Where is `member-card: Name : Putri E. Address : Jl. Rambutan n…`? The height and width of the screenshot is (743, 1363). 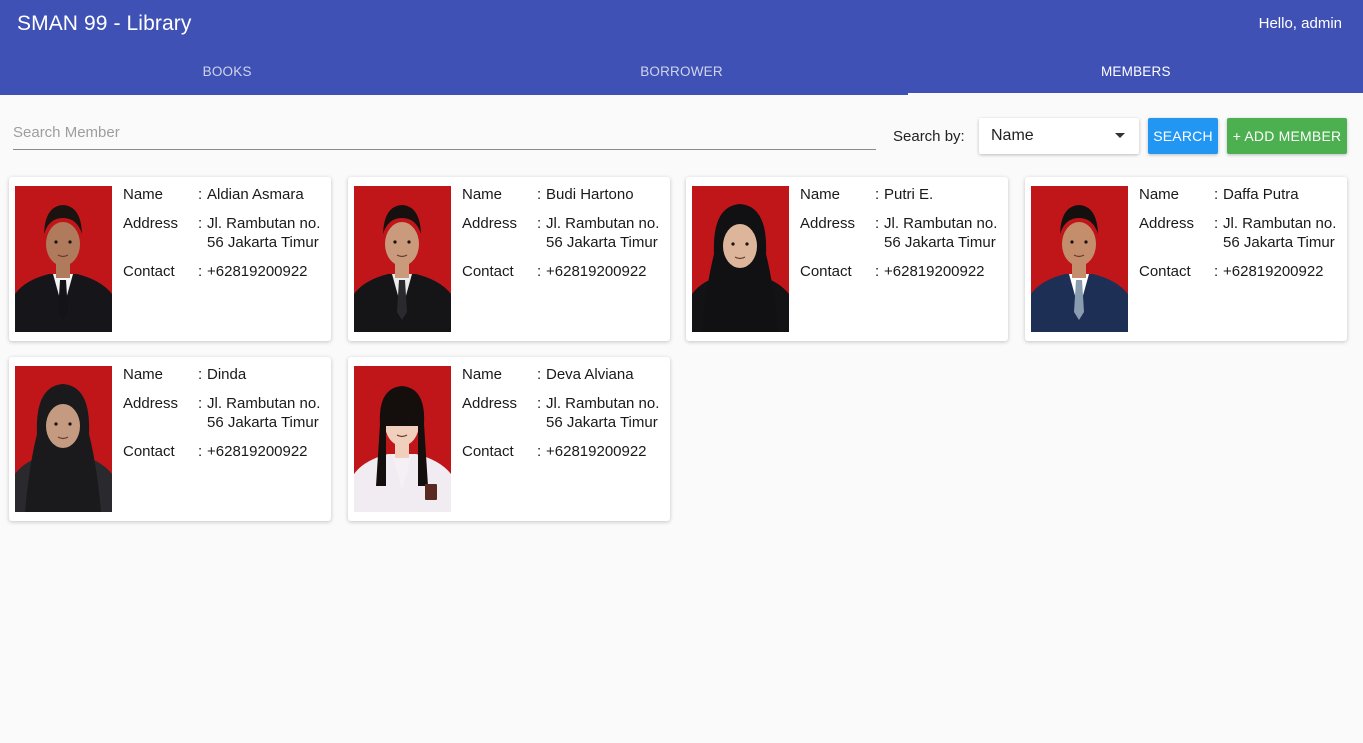
member-card: Name : Putri E. Address : Jl. Rambutan n… is located at coordinates (847, 259).